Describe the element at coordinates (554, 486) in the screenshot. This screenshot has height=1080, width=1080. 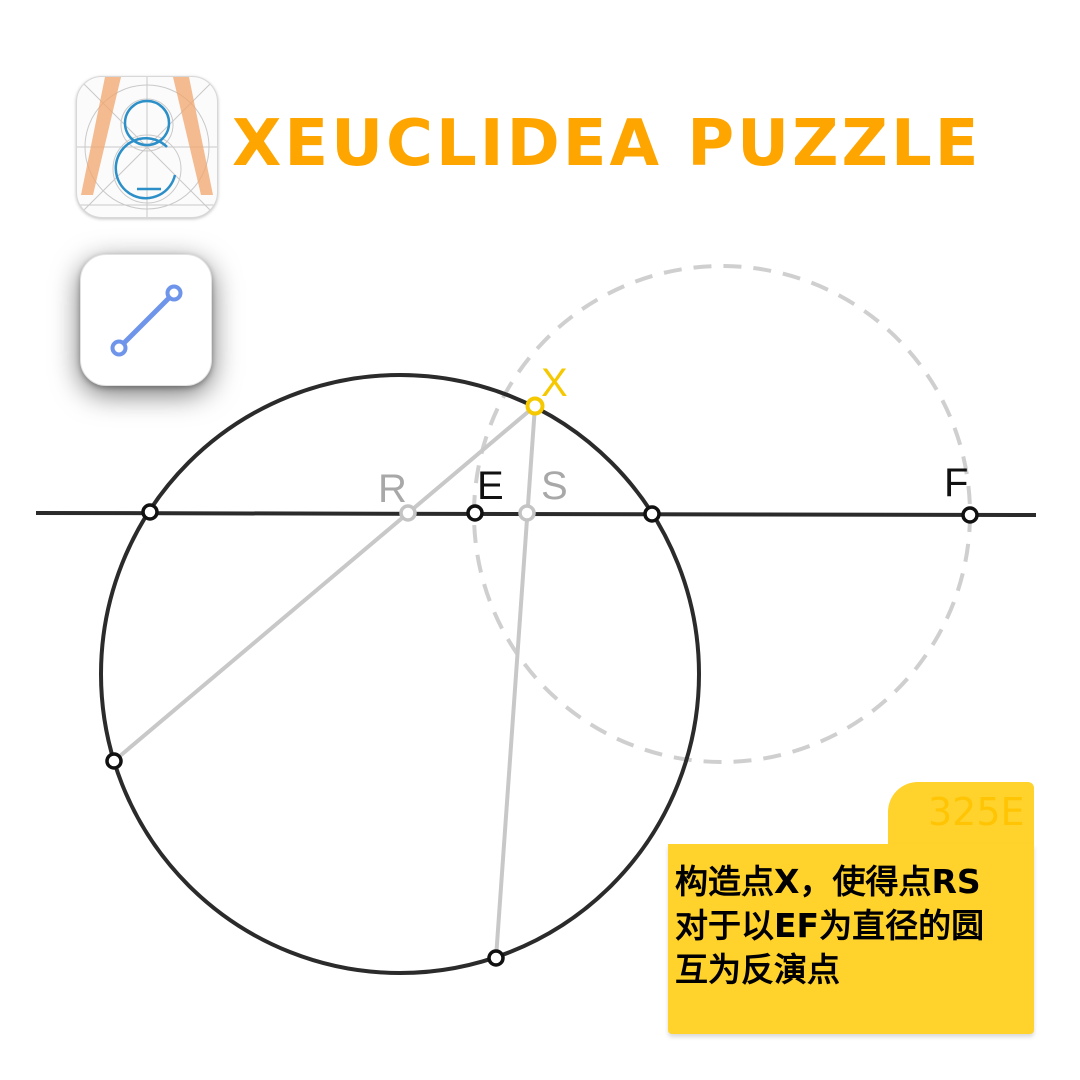
I see `label-s: S` at that location.